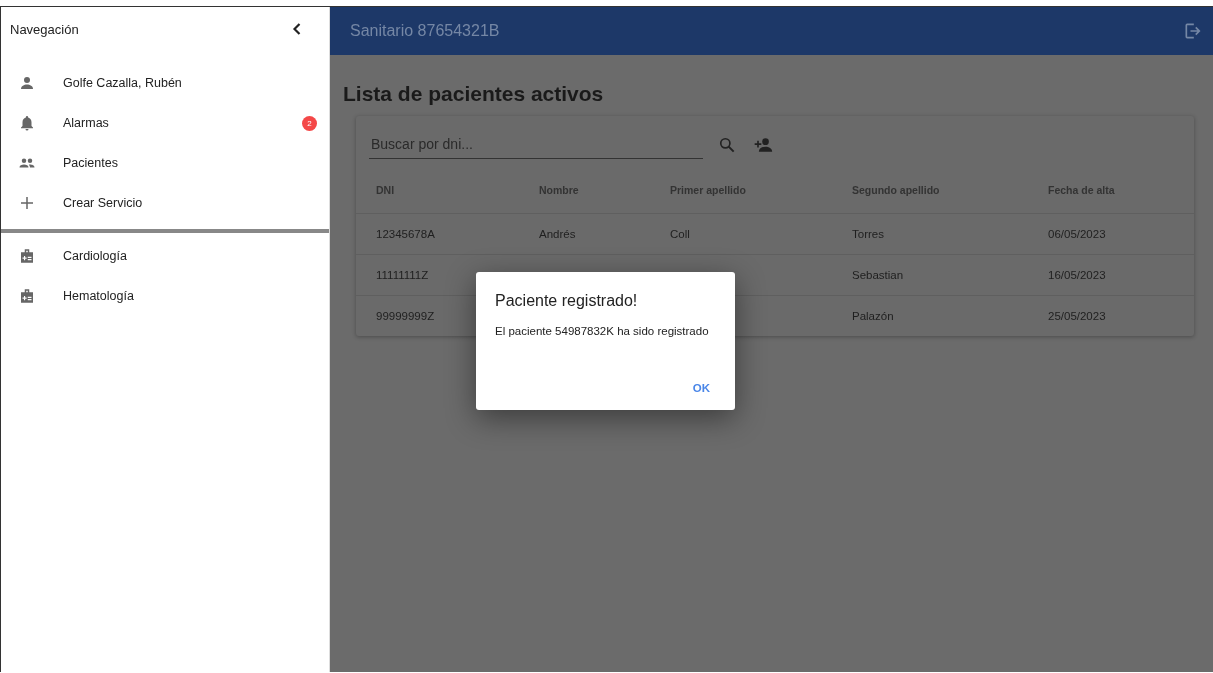 Image resolution: width=1213 pixels, height=673 pixels. Describe the element at coordinates (896, 190) in the screenshot. I see `column-header: Segundo apellido` at that location.